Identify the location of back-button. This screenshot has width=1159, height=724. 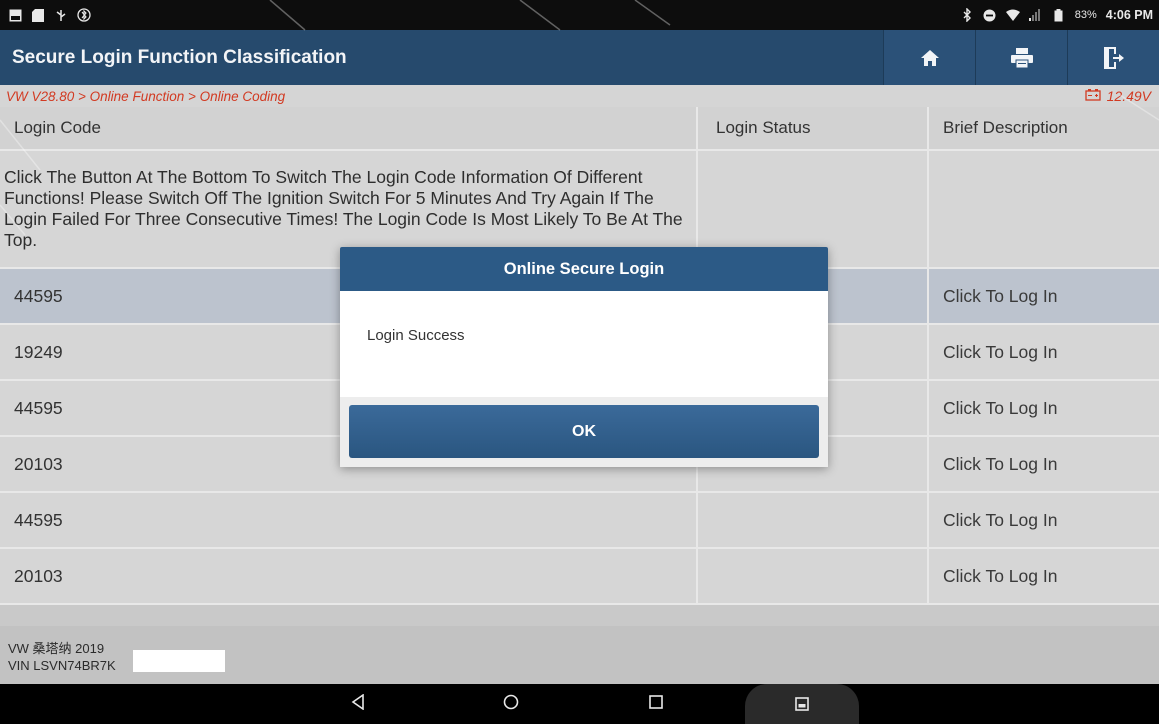
(358, 704).